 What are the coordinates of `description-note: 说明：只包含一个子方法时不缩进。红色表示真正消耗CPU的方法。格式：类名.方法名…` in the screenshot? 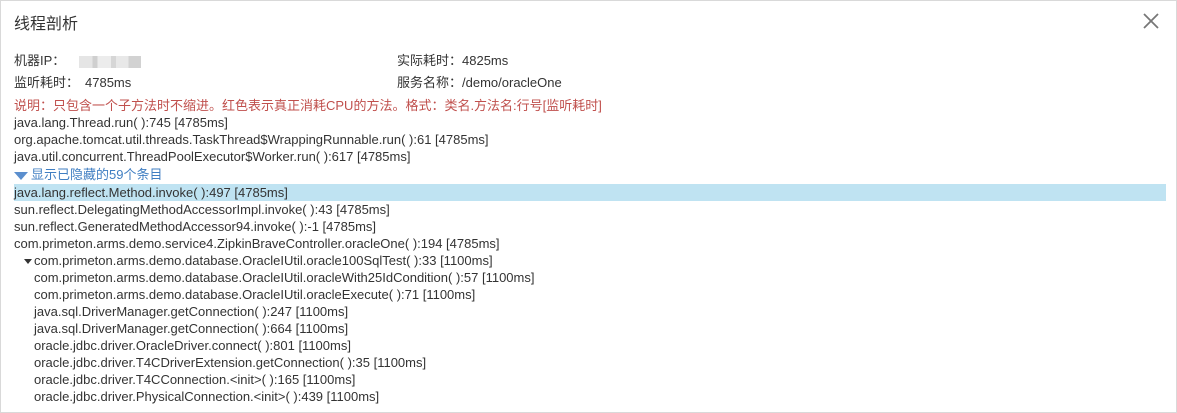 It's located at (308, 105).